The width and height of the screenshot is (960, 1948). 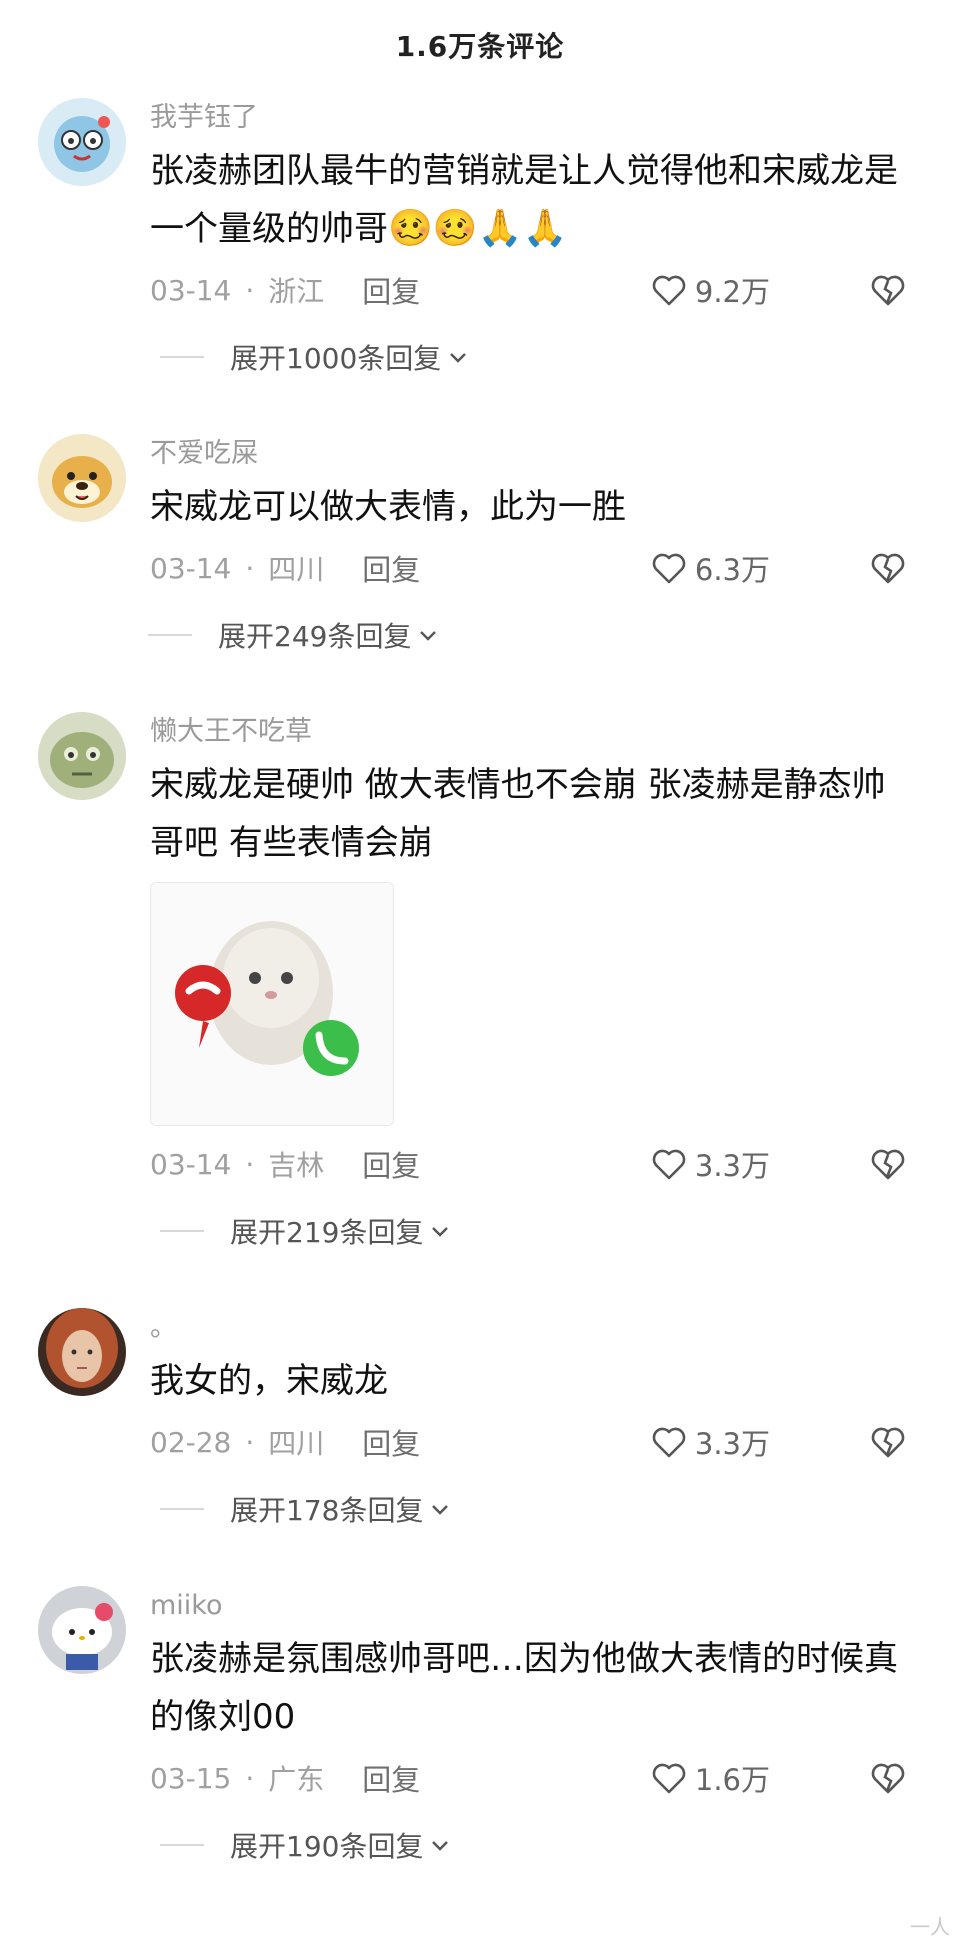 What do you see at coordinates (531, 730) in the screenshot?
I see `username: 懒大王不吃草` at bounding box center [531, 730].